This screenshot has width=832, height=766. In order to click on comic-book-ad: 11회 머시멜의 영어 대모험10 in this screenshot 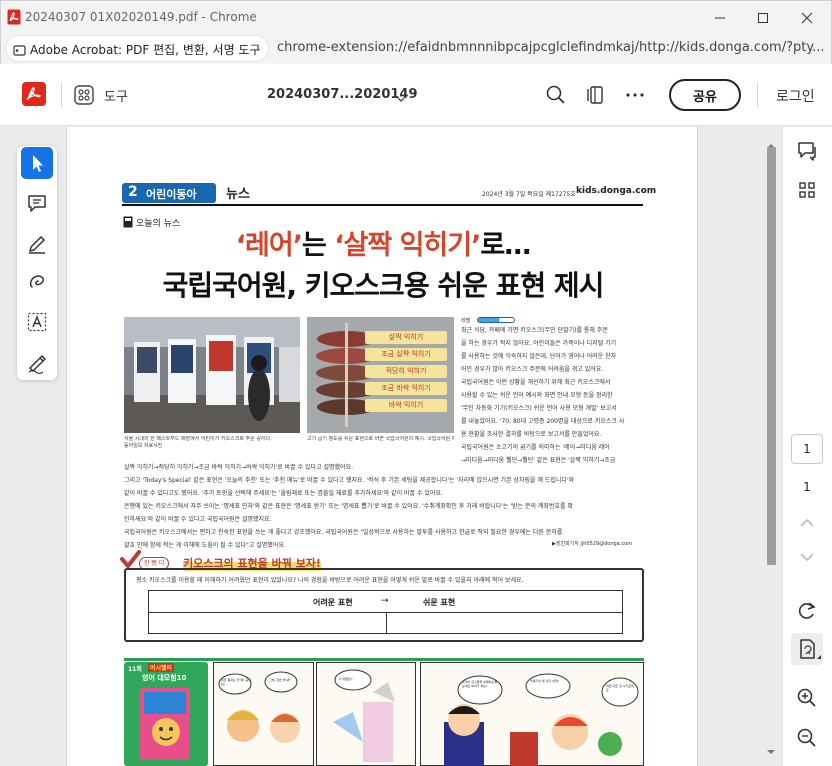, I will do `click(166, 714)`.